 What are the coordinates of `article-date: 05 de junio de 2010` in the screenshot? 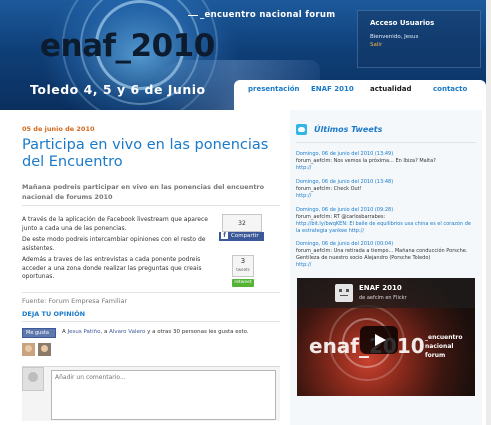 It's located at (58, 129).